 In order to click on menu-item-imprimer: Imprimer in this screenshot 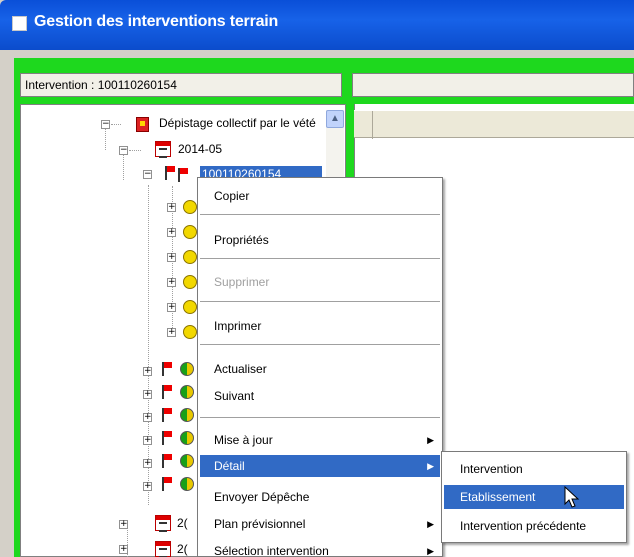, I will do `click(320, 326)`.